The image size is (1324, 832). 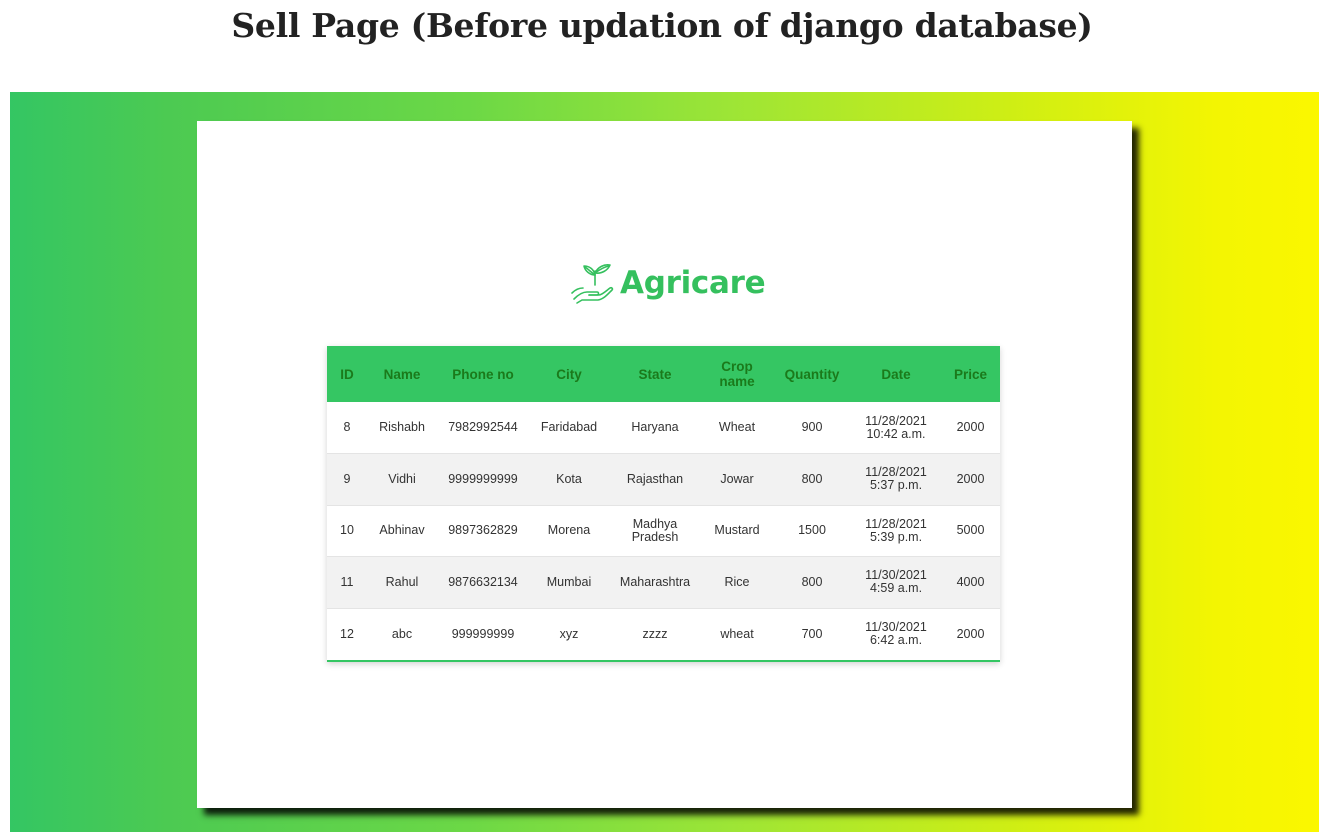 I want to click on cell-phone: 7982992544, so click(x=483, y=427).